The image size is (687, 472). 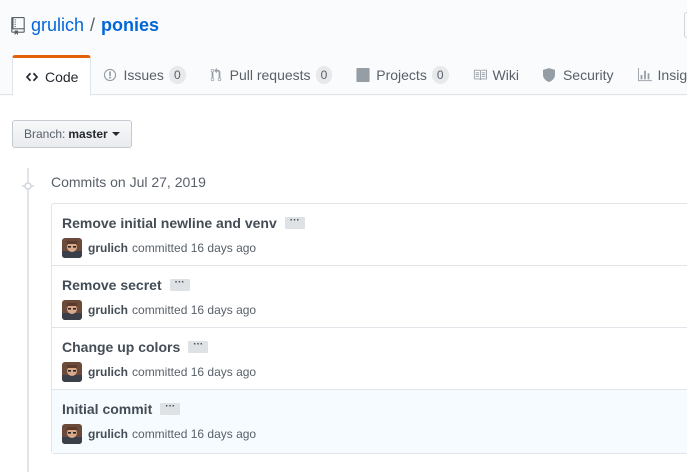 What do you see at coordinates (324, 75) in the screenshot?
I see `pull-requests-counter: 0` at bounding box center [324, 75].